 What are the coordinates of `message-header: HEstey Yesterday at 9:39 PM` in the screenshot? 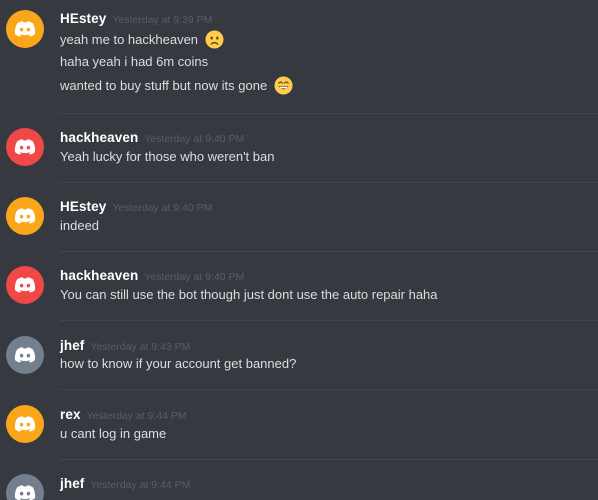 It's located at (136, 19).